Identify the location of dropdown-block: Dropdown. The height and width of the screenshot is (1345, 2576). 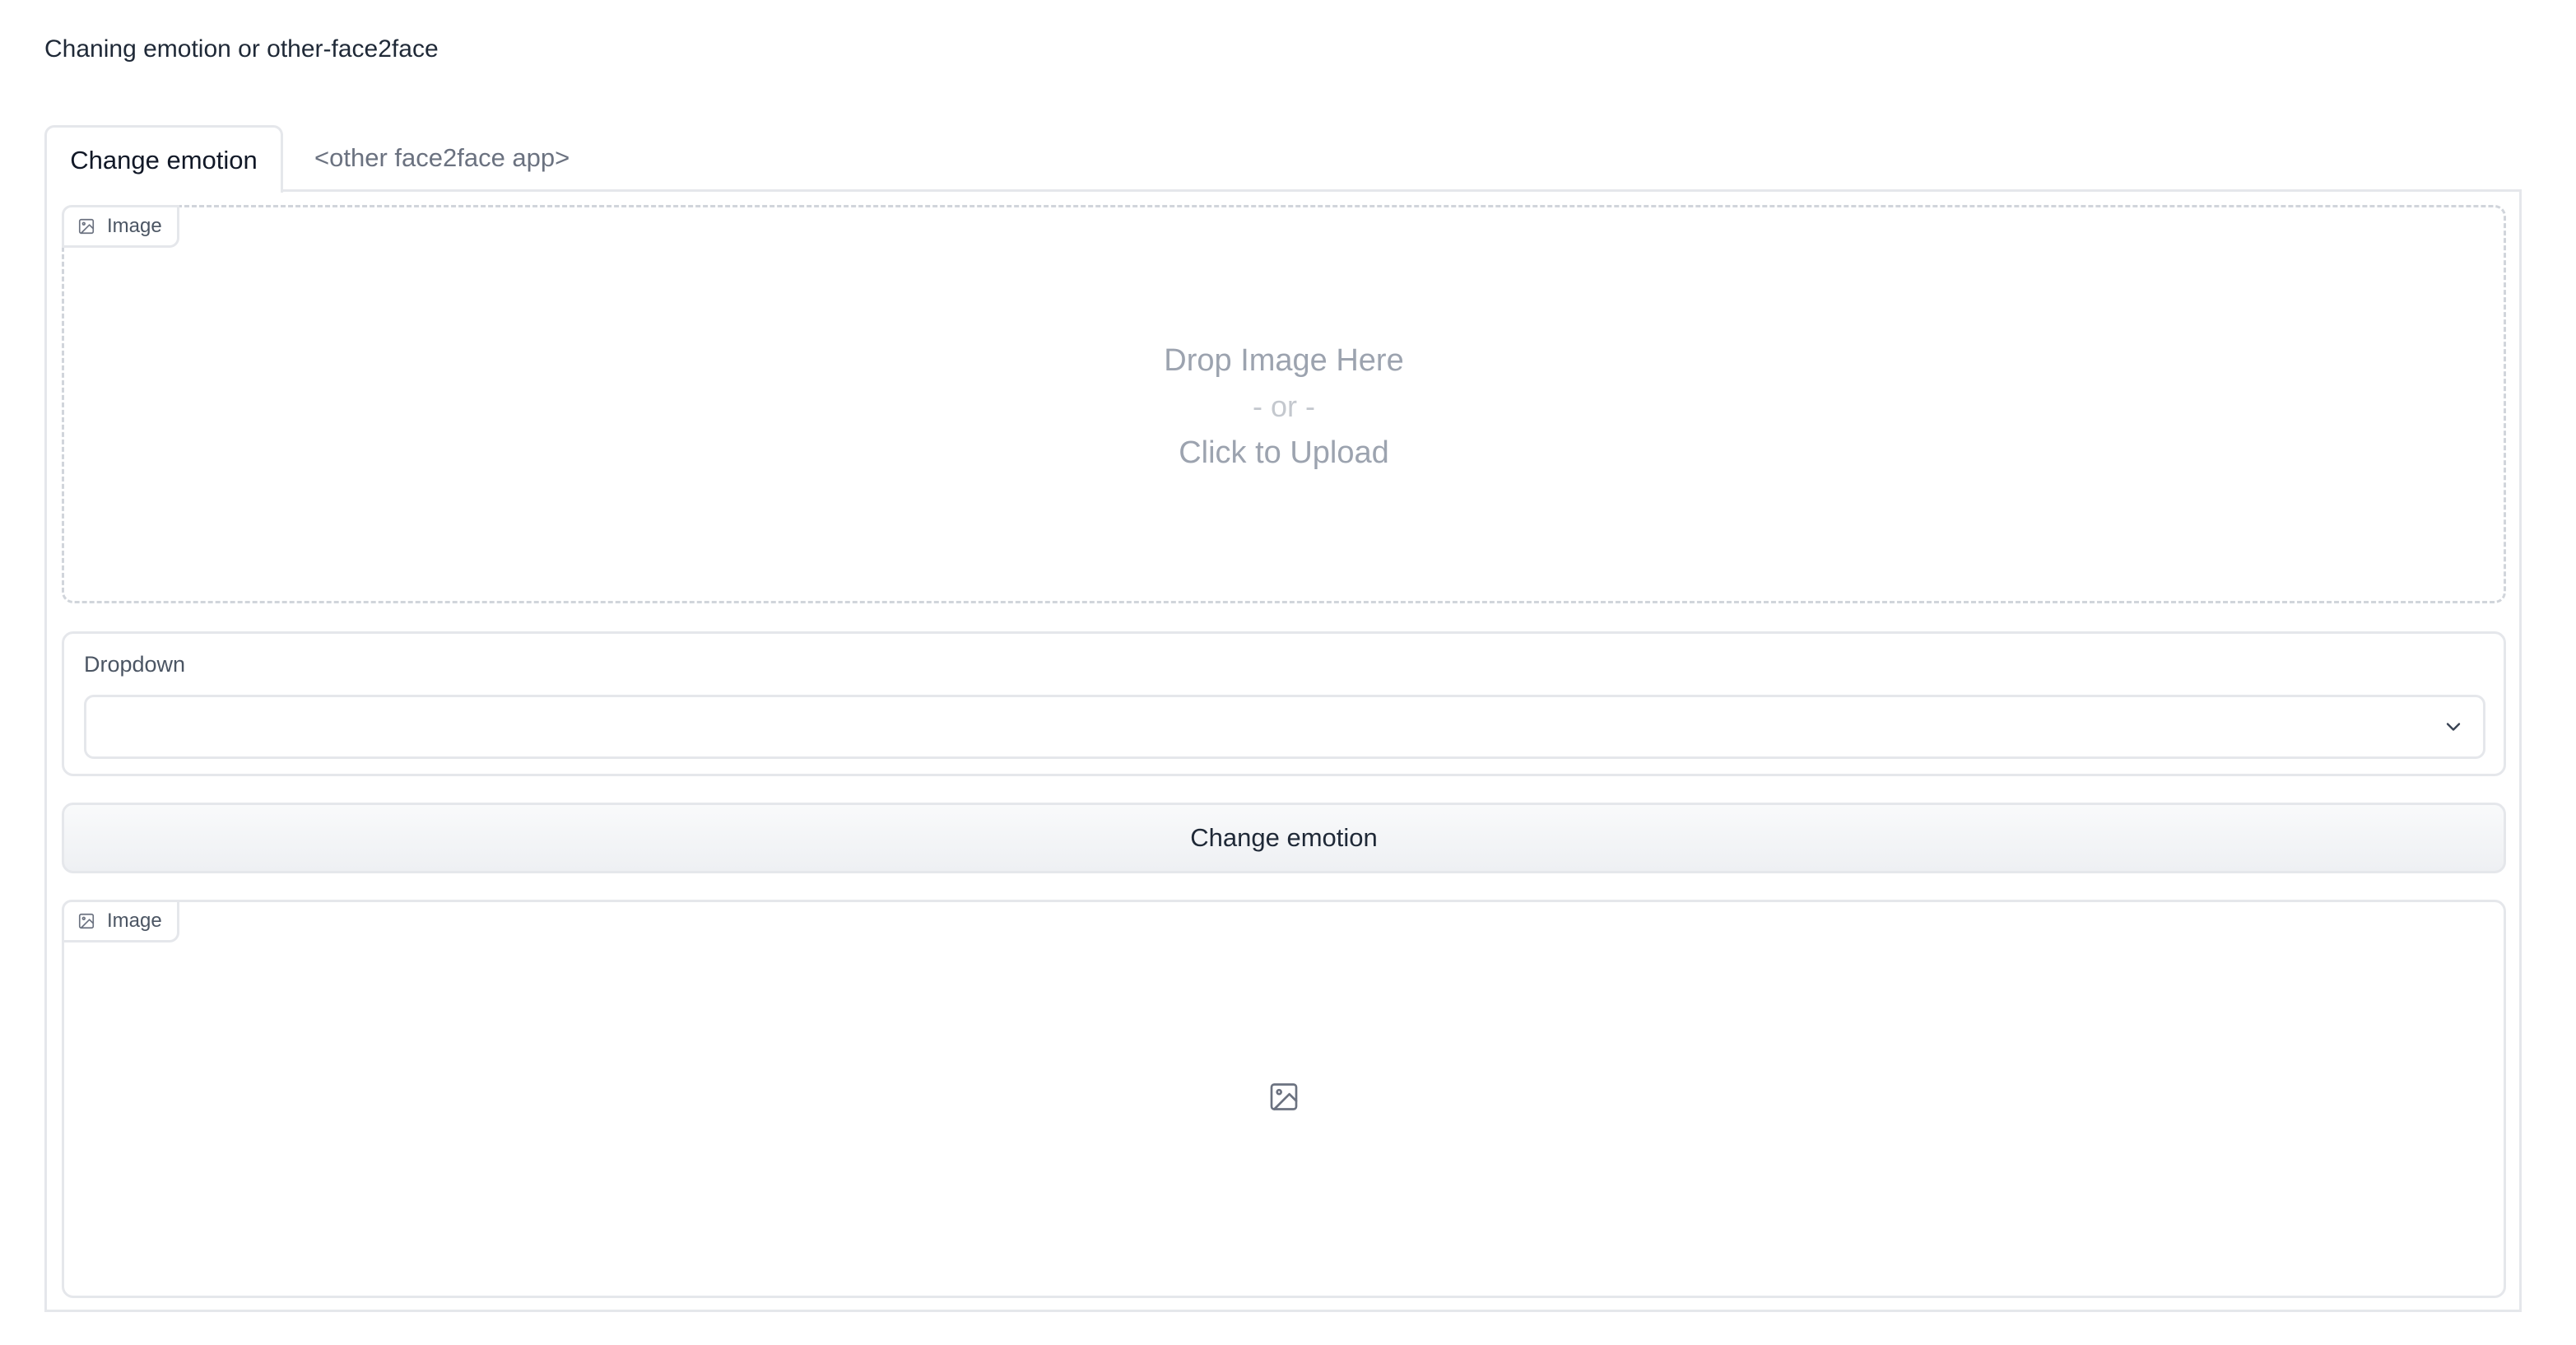
(1284, 703).